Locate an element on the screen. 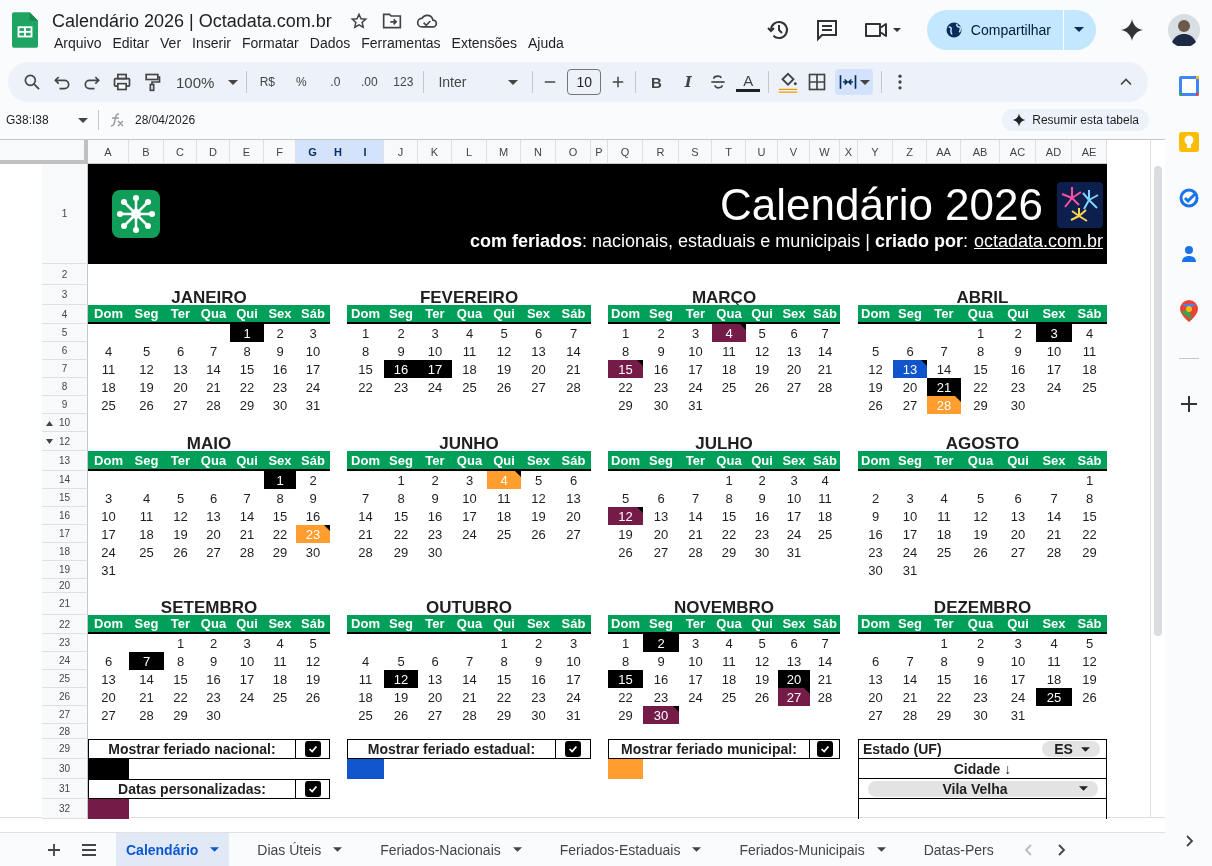 This screenshot has height=866, width=1212. number-format-button: R$ is located at coordinates (267, 82).